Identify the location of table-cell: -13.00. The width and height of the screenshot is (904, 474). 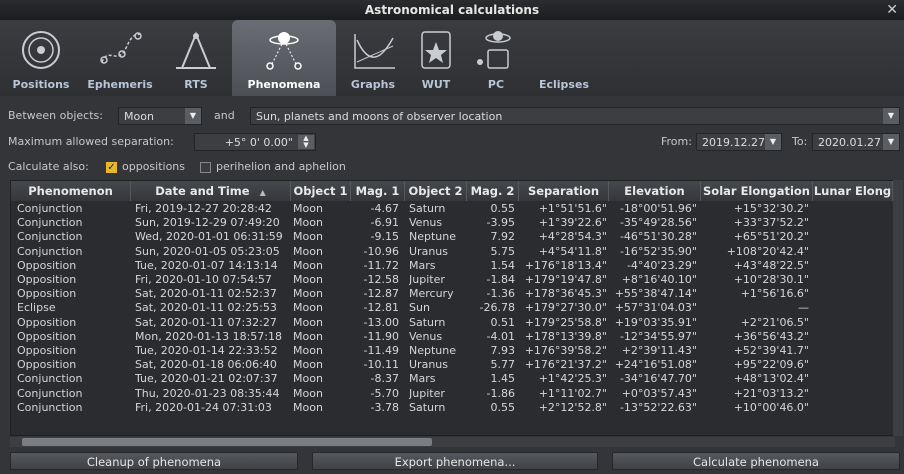
(381, 322).